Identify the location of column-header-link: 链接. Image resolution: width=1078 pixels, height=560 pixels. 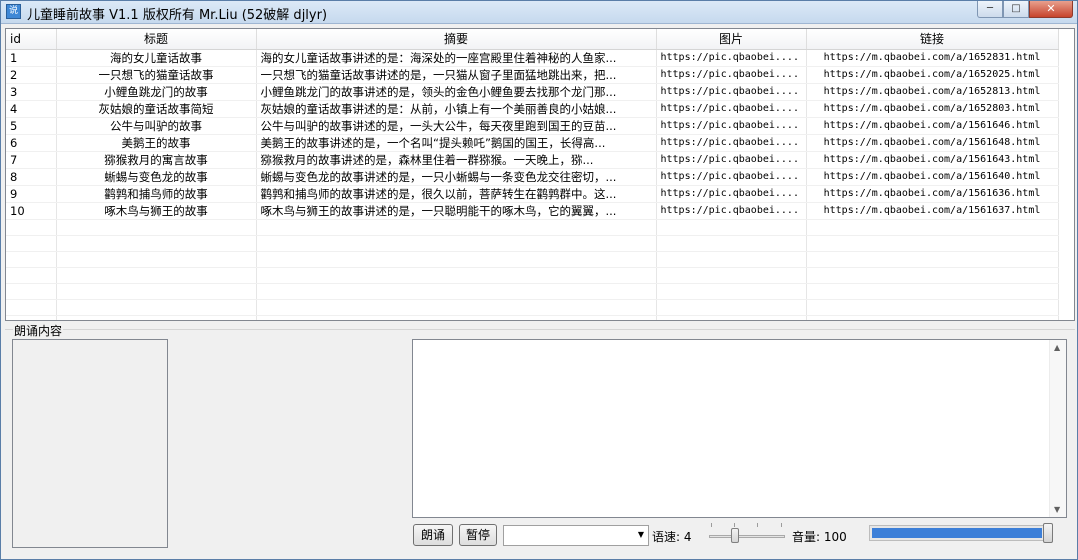
(932, 39).